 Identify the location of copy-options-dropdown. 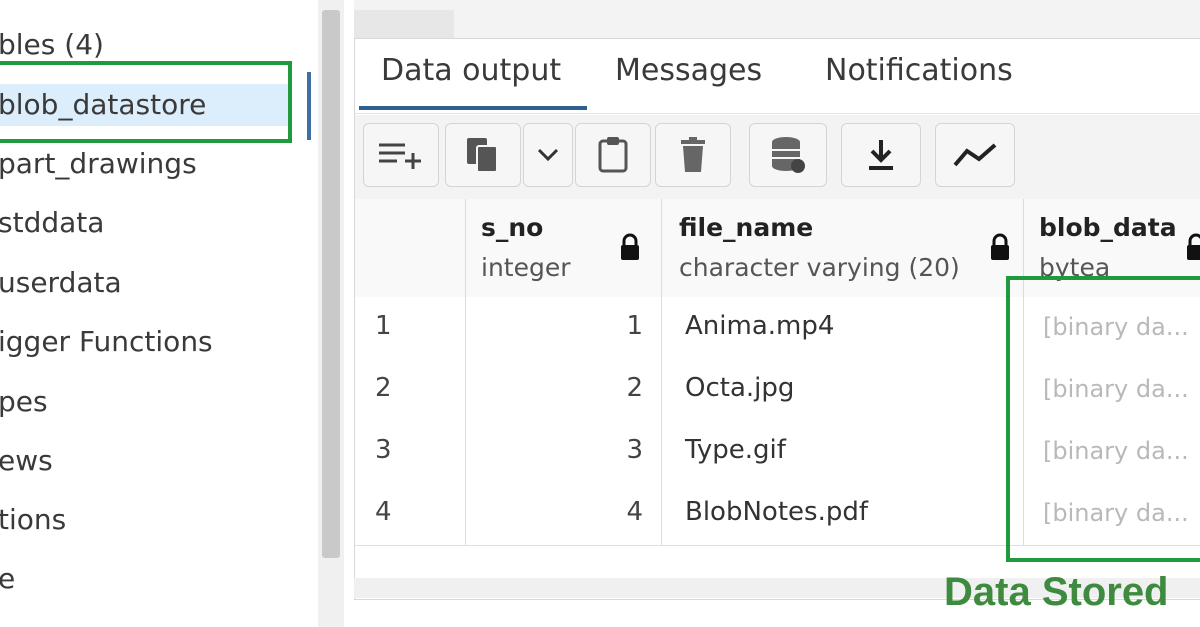
(548, 155).